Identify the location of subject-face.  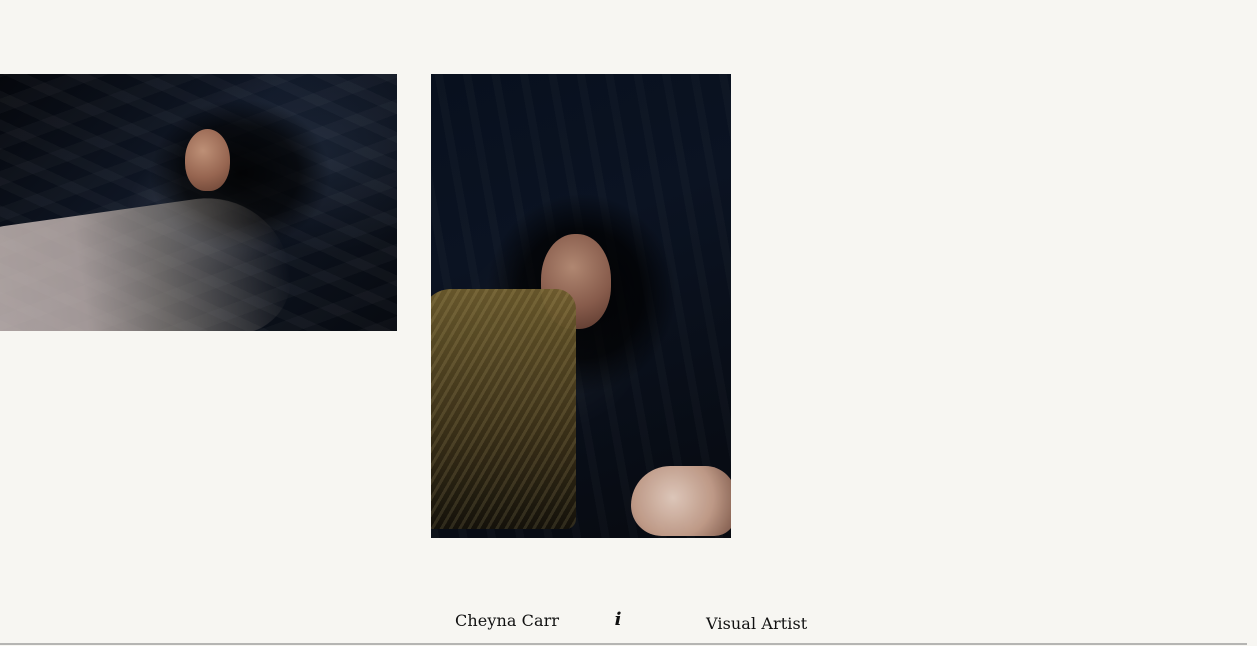
(207, 160).